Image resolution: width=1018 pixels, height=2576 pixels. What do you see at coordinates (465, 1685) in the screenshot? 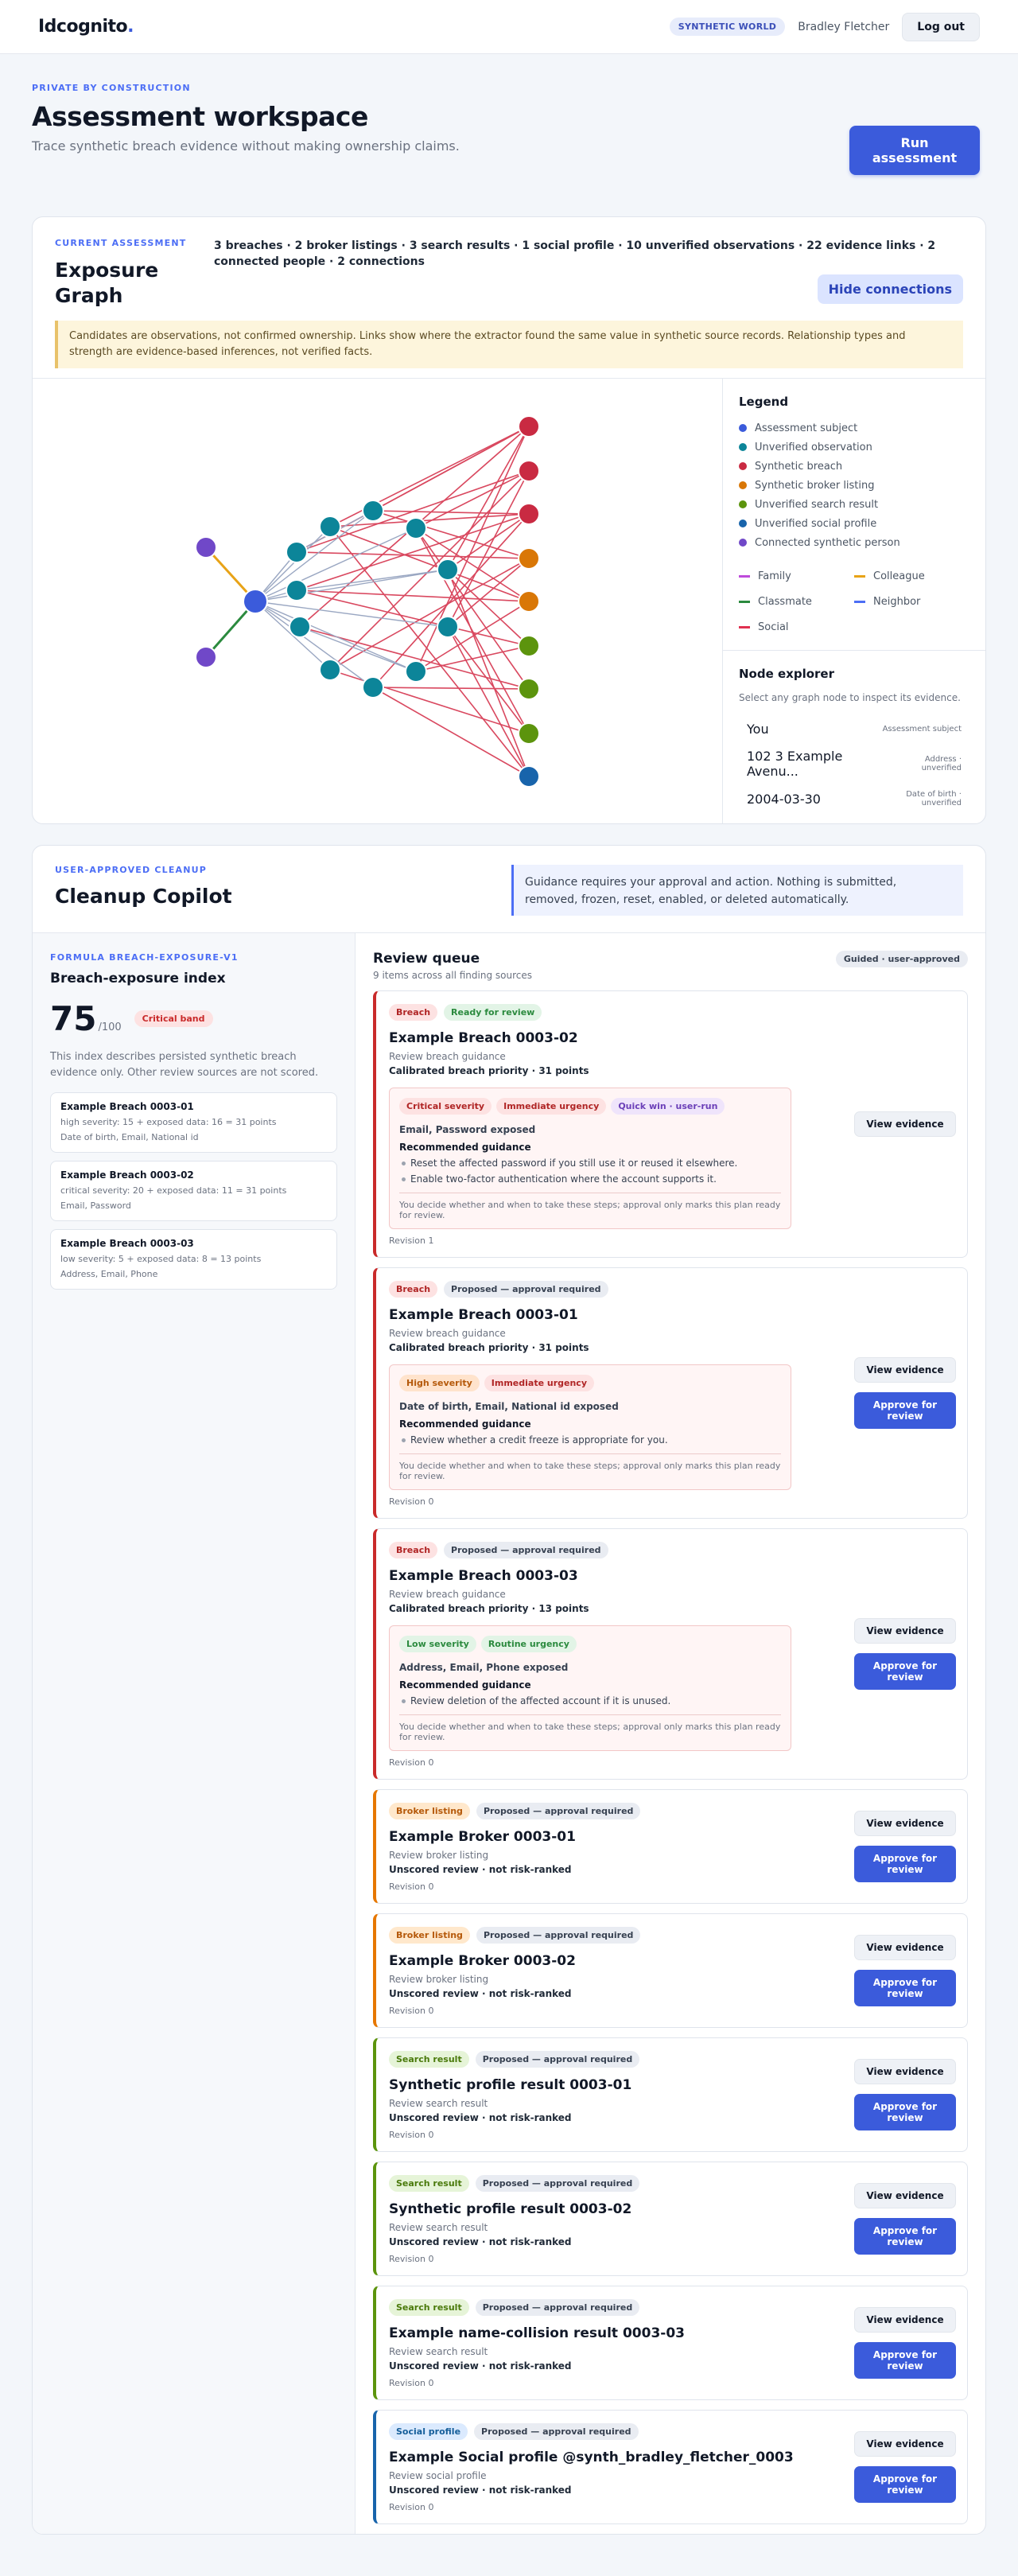
I see `recommended-heading: Recommended guidance` at bounding box center [465, 1685].